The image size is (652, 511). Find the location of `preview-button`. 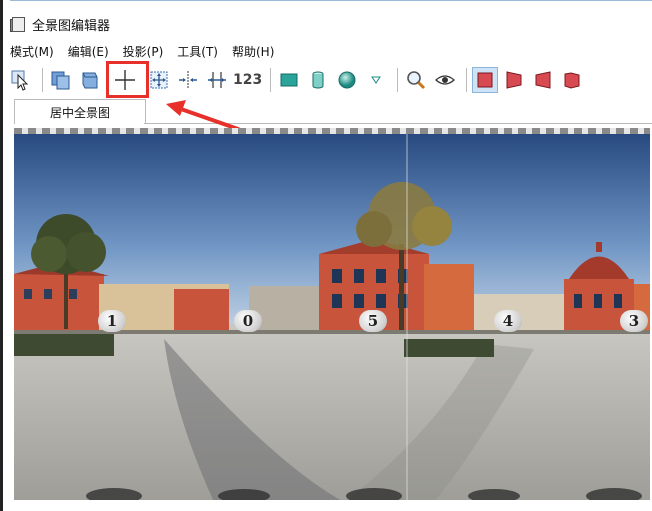

preview-button is located at coordinates (445, 80).